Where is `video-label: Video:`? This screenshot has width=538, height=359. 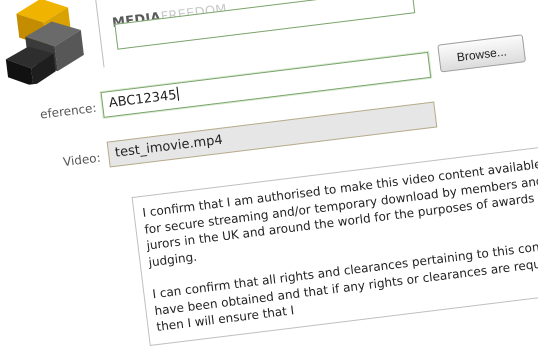 video-label: Video: is located at coordinates (82, 160).